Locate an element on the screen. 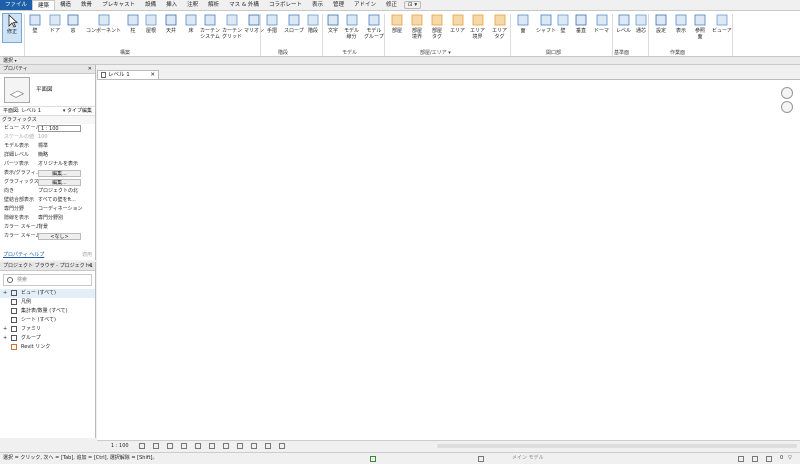 The image size is (800, 464). design-options-icon is located at coordinates (481, 459).